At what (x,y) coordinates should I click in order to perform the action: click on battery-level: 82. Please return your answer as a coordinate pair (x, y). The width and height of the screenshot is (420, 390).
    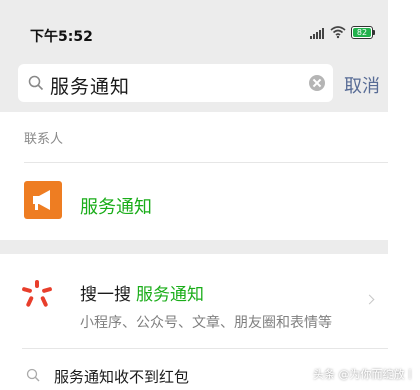
    Looking at the image, I should click on (362, 32).